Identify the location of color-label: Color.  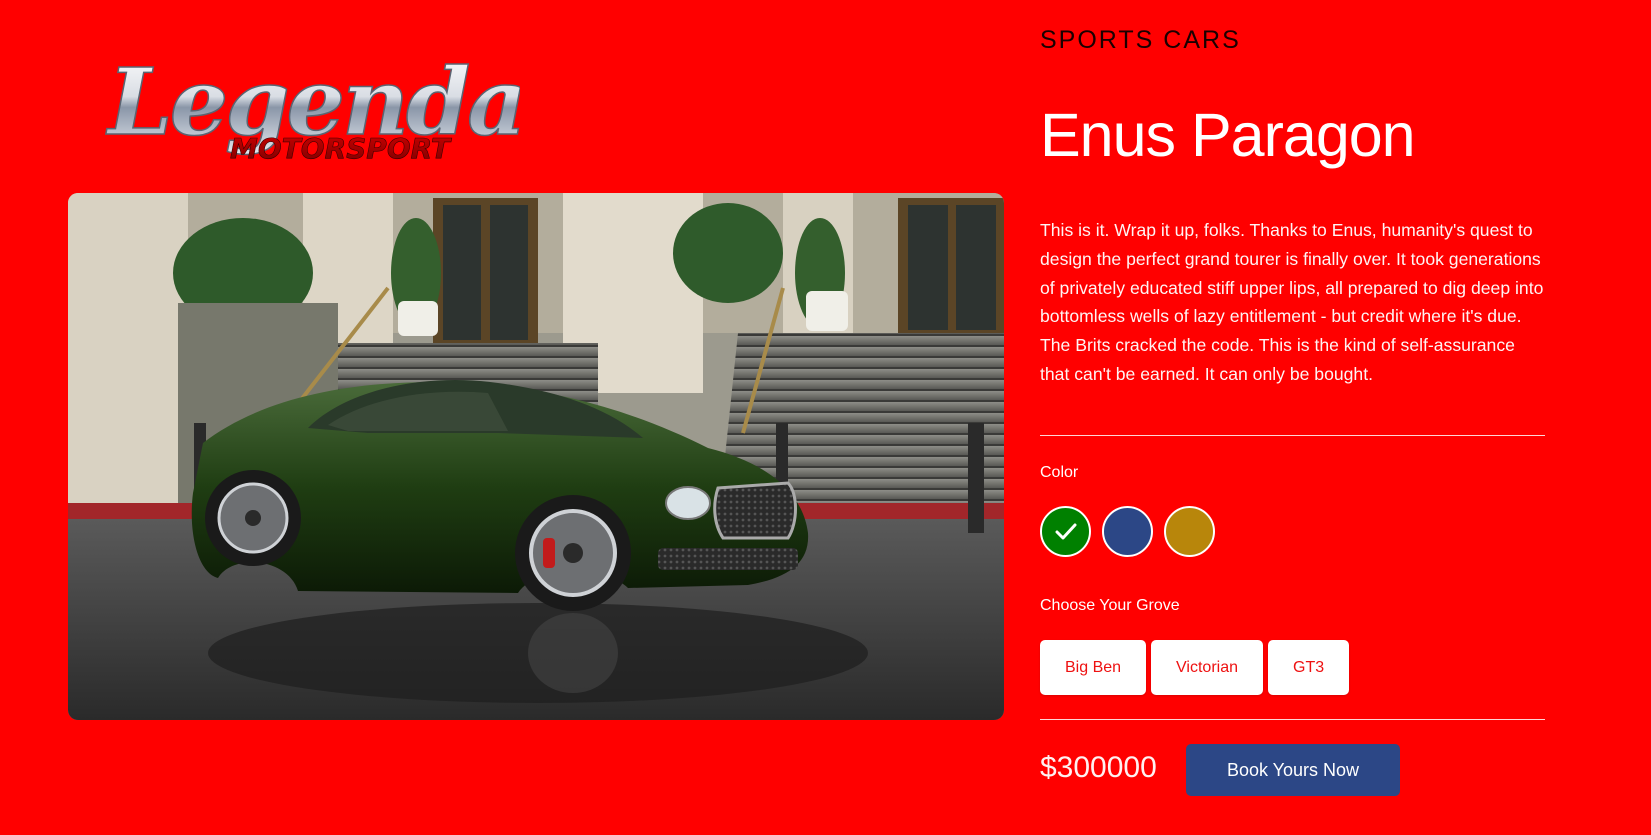
(1059, 472).